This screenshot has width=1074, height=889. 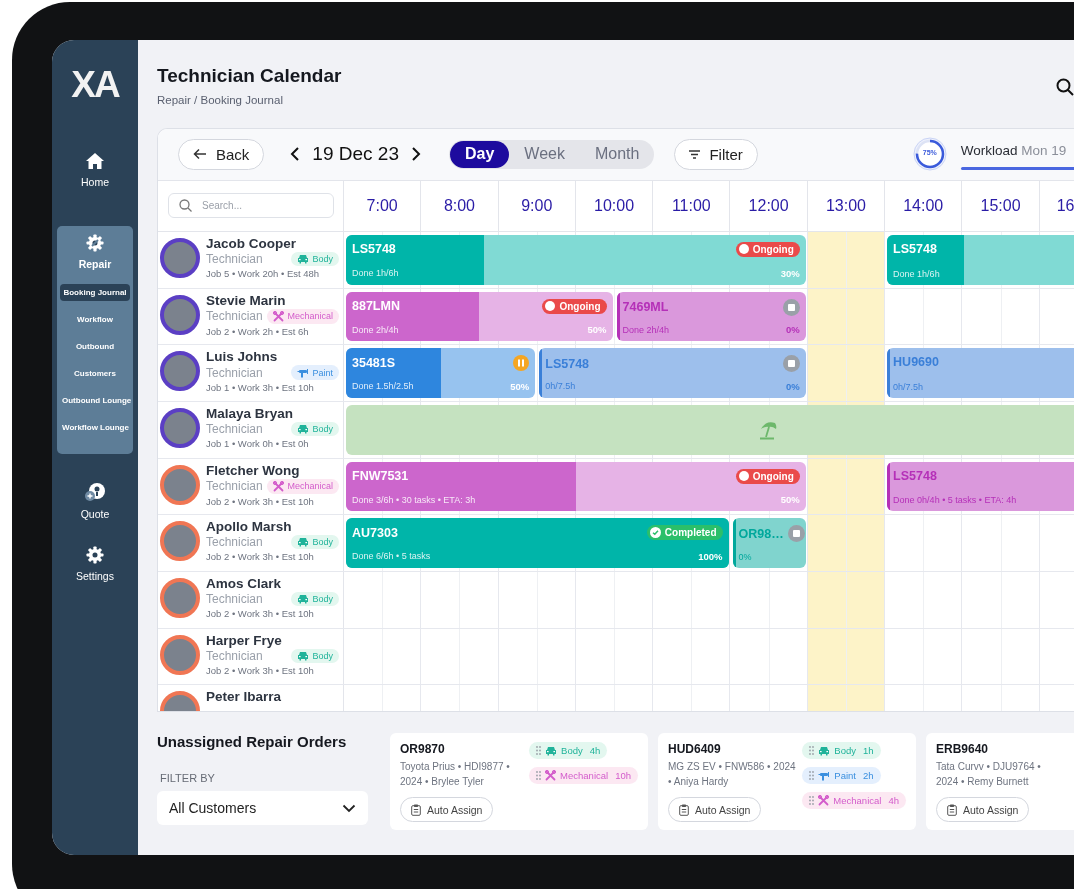 What do you see at coordinates (576, 259) in the screenshot?
I see `job-bar: LS5748 Ongoing Done 1h/6h 30%` at bounding box center [576, 259].